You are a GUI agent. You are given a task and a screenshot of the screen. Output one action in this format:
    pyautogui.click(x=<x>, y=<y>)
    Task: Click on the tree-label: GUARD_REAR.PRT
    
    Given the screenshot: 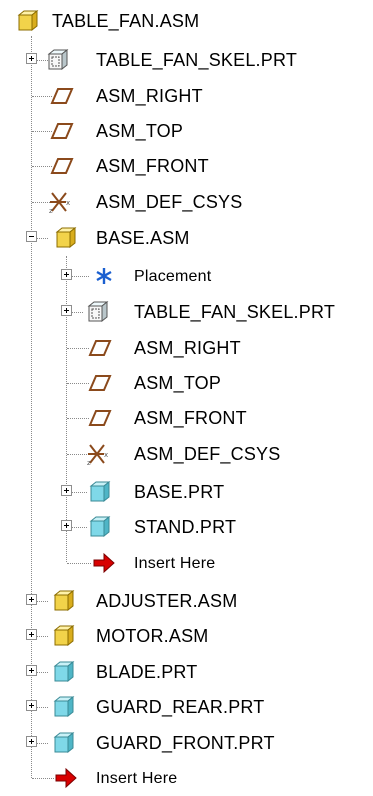 What is the action you would take?
    pyautogui.click(x=180, y=707)
    